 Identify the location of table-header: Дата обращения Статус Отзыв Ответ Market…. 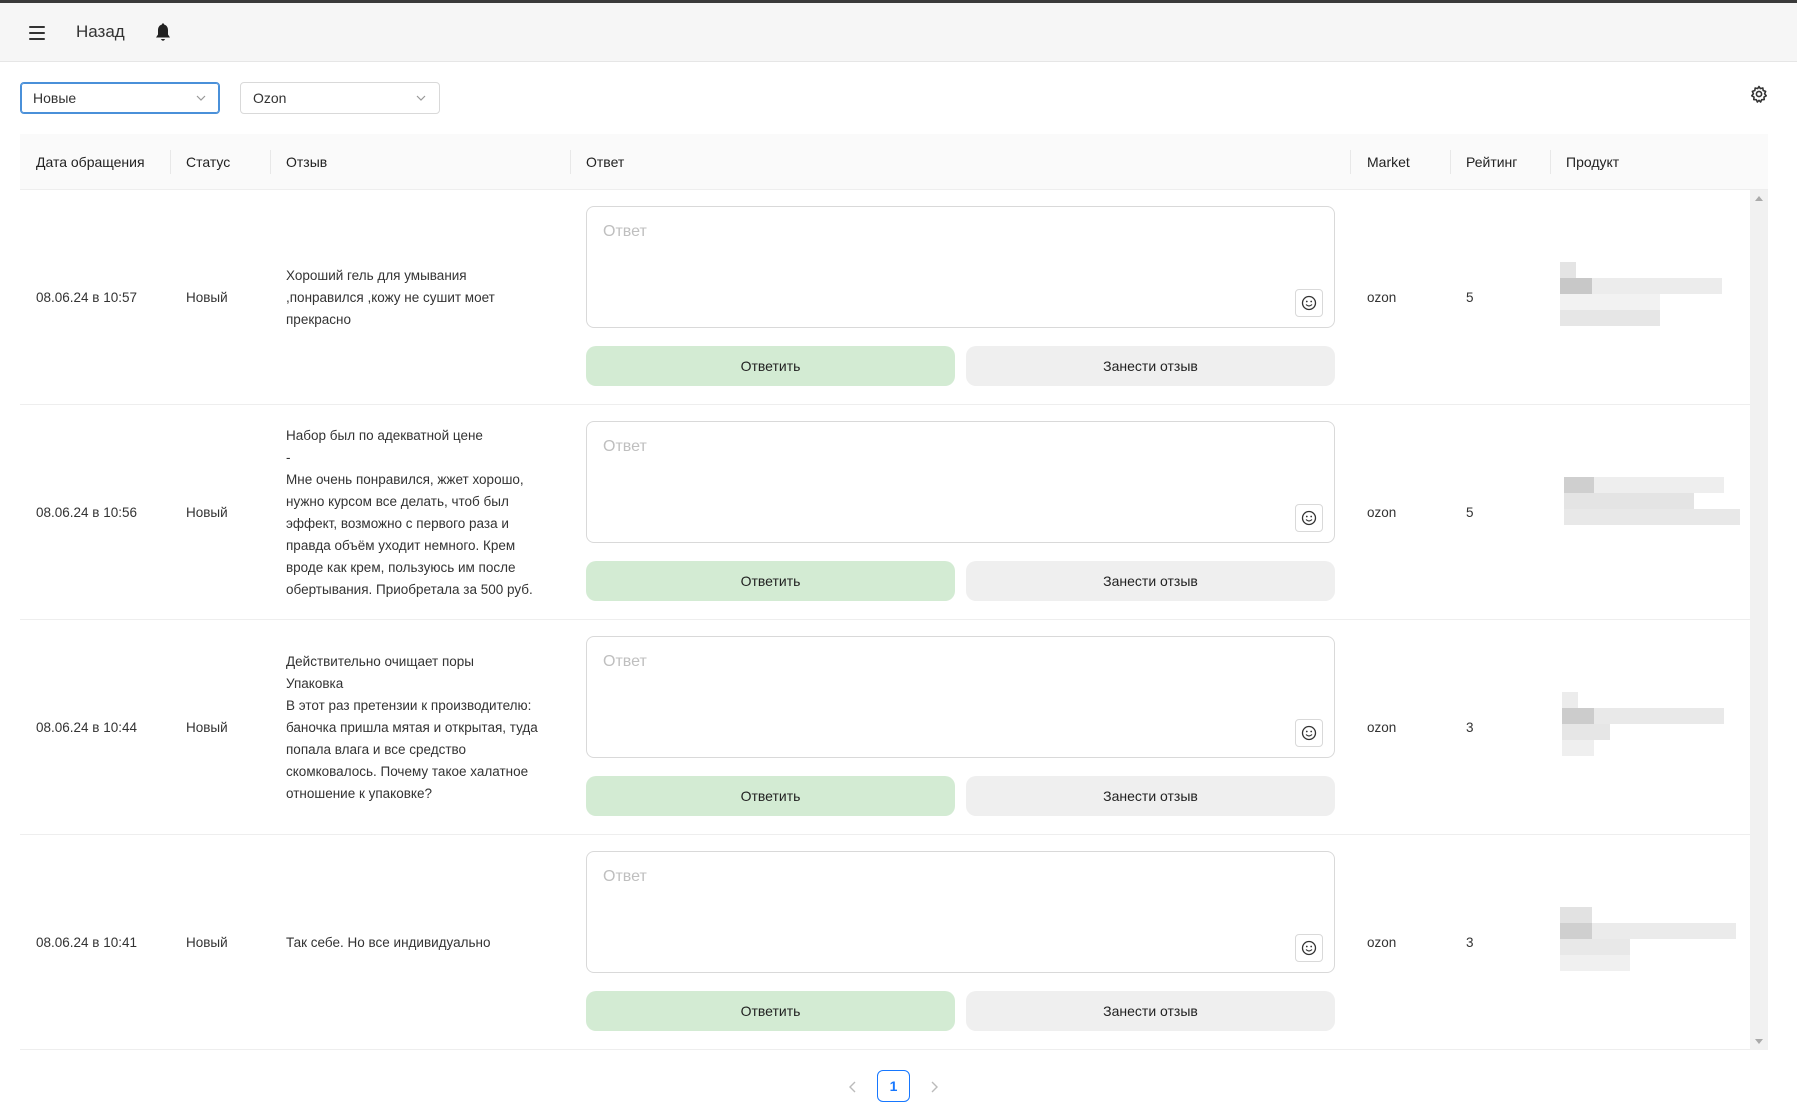
(894, 162).